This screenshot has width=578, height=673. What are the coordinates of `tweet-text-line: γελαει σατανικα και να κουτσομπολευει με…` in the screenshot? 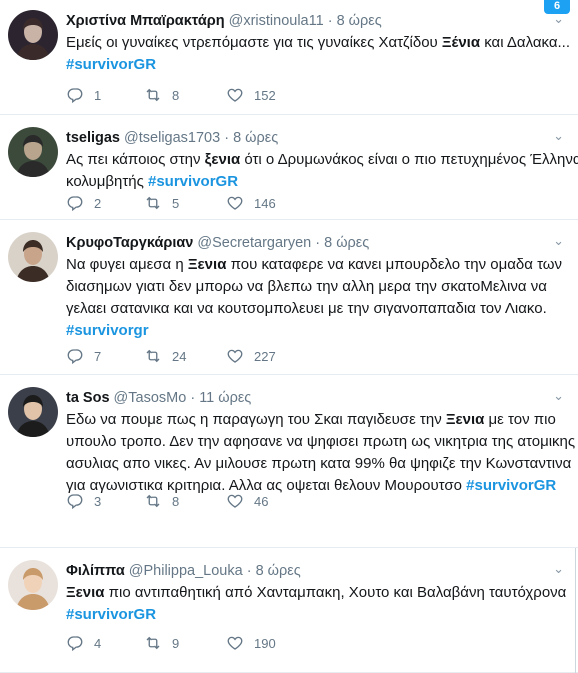 It's located at (316, 309).